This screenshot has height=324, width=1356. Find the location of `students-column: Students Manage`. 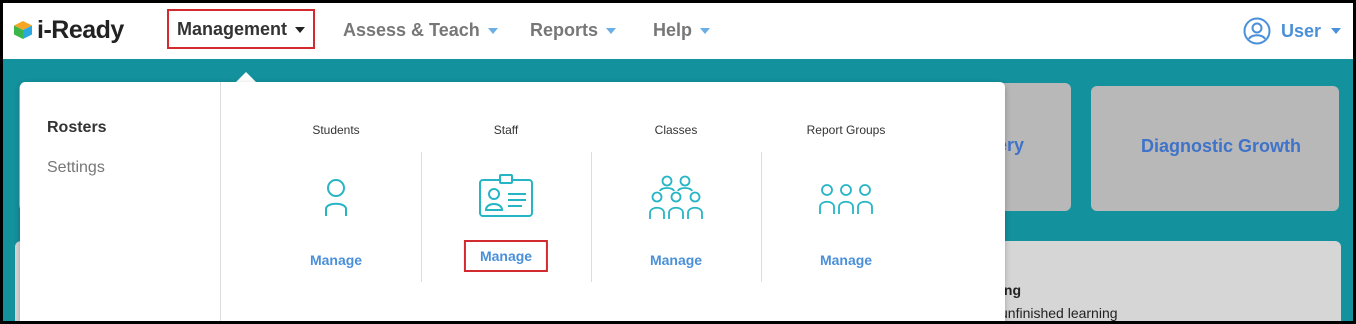

students-column: Students Manage is located at coordinates (336, 201).